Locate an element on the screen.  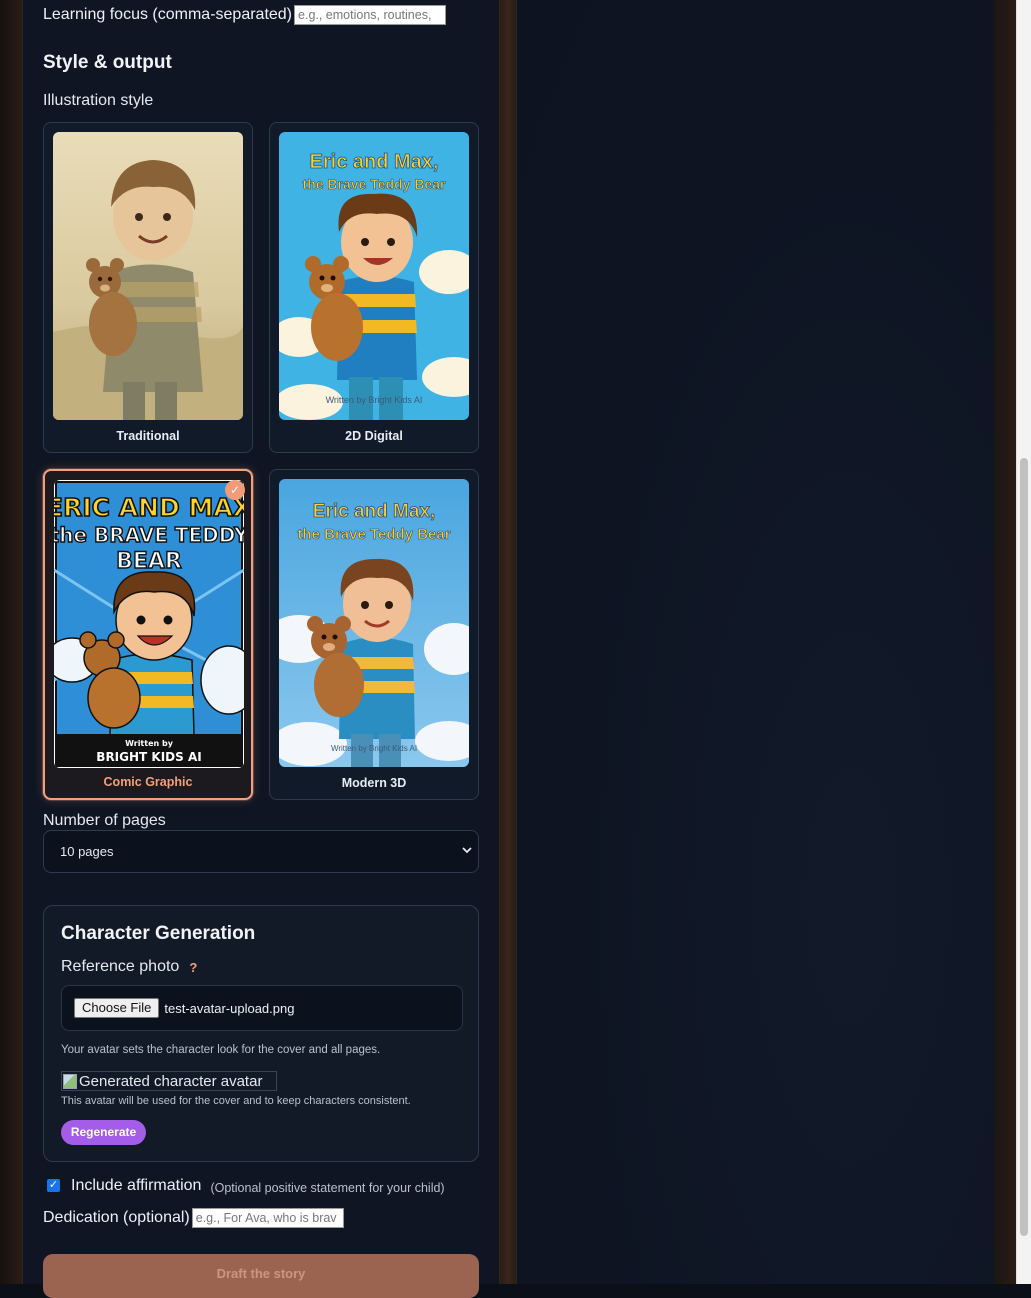
reference-photo-file-input: Choose File test-avatar-upload.png is located at coordinates (262, 1008).